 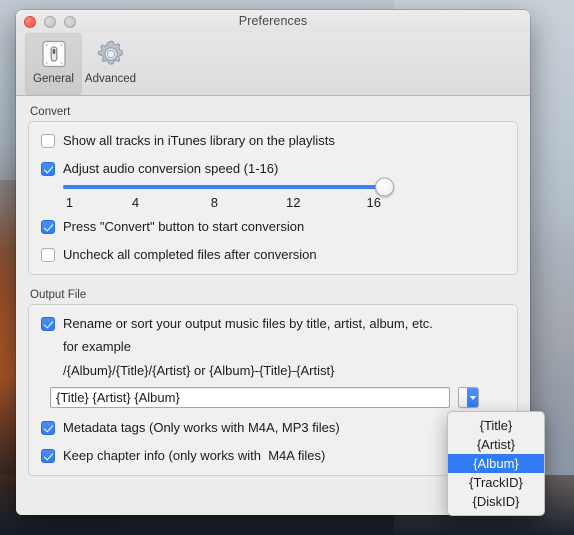 What do you see at coordinates (48, 140) in the screenshot?
I see `checkbox-show-all-tracks` at bounding box center [48, 140].